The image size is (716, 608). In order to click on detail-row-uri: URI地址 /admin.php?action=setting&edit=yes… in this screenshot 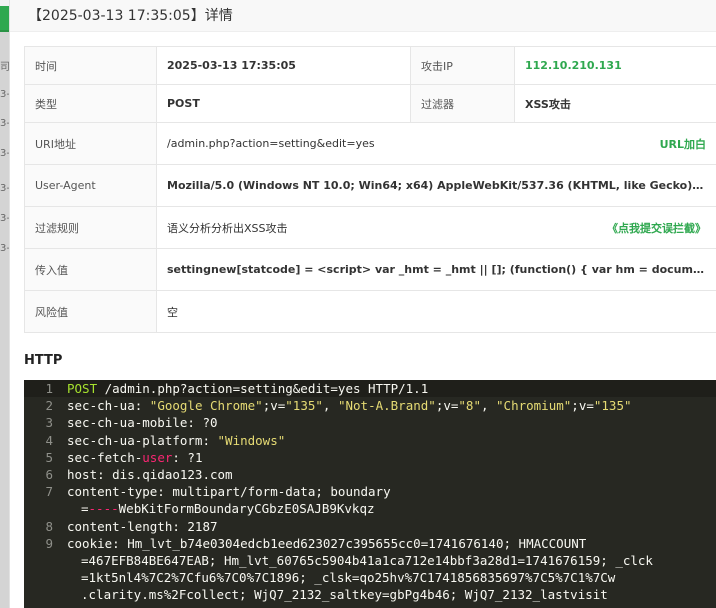, I will do `click(370, 143)`.